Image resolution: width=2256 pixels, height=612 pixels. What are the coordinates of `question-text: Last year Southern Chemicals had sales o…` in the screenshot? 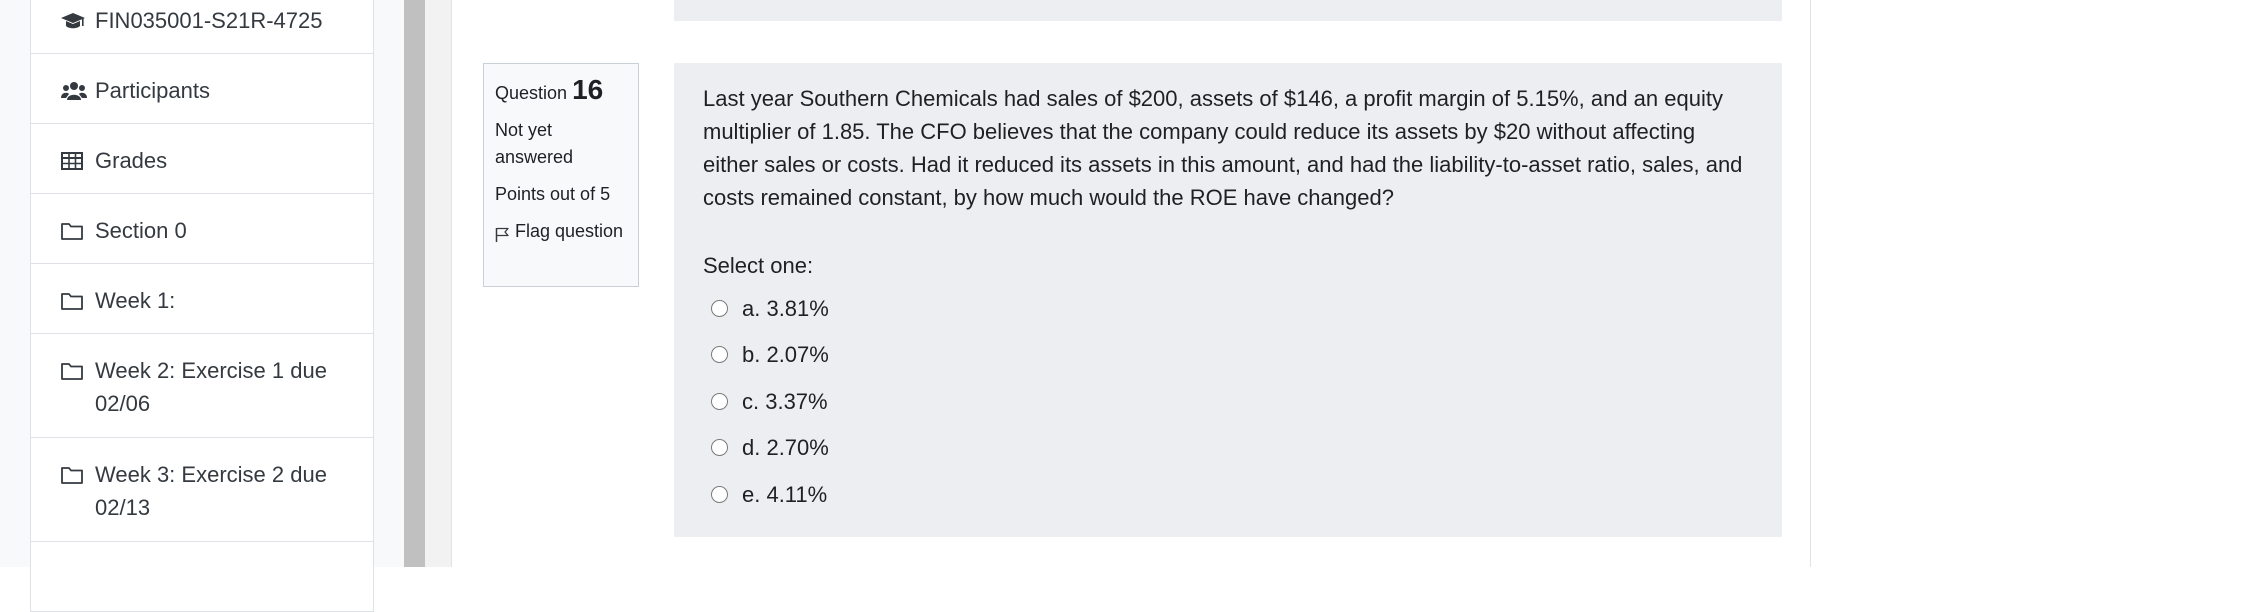 It's located at (1223, 148).